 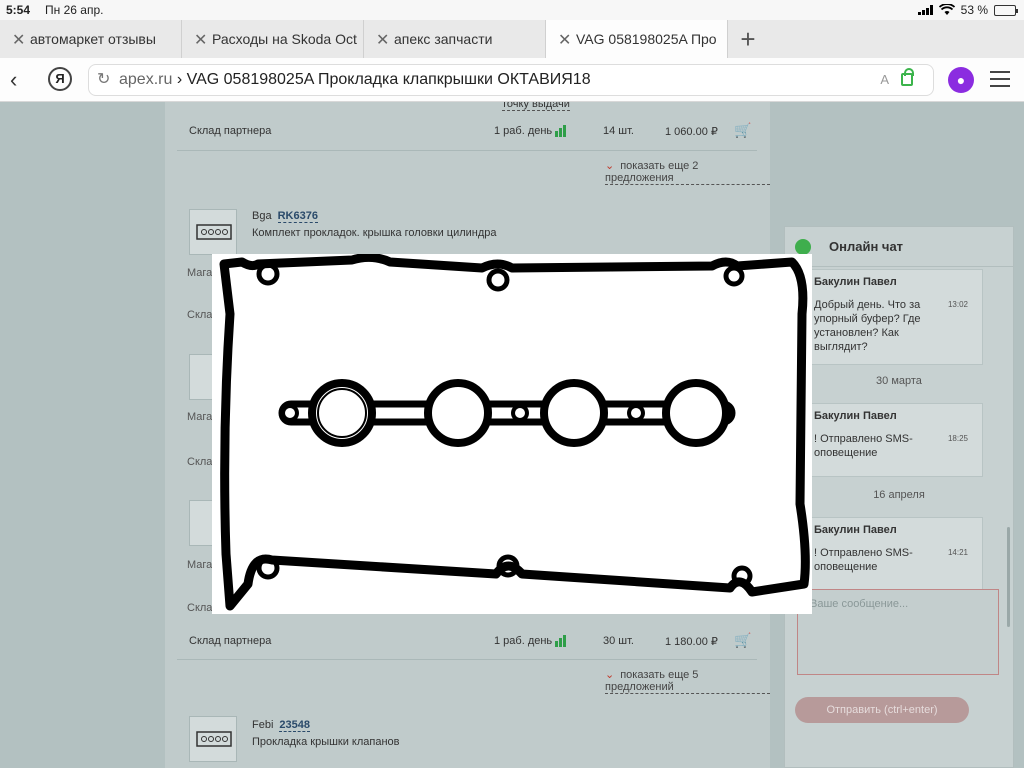 I want to click on back-arrow-icon: ‹, so click(x=22, y=79).